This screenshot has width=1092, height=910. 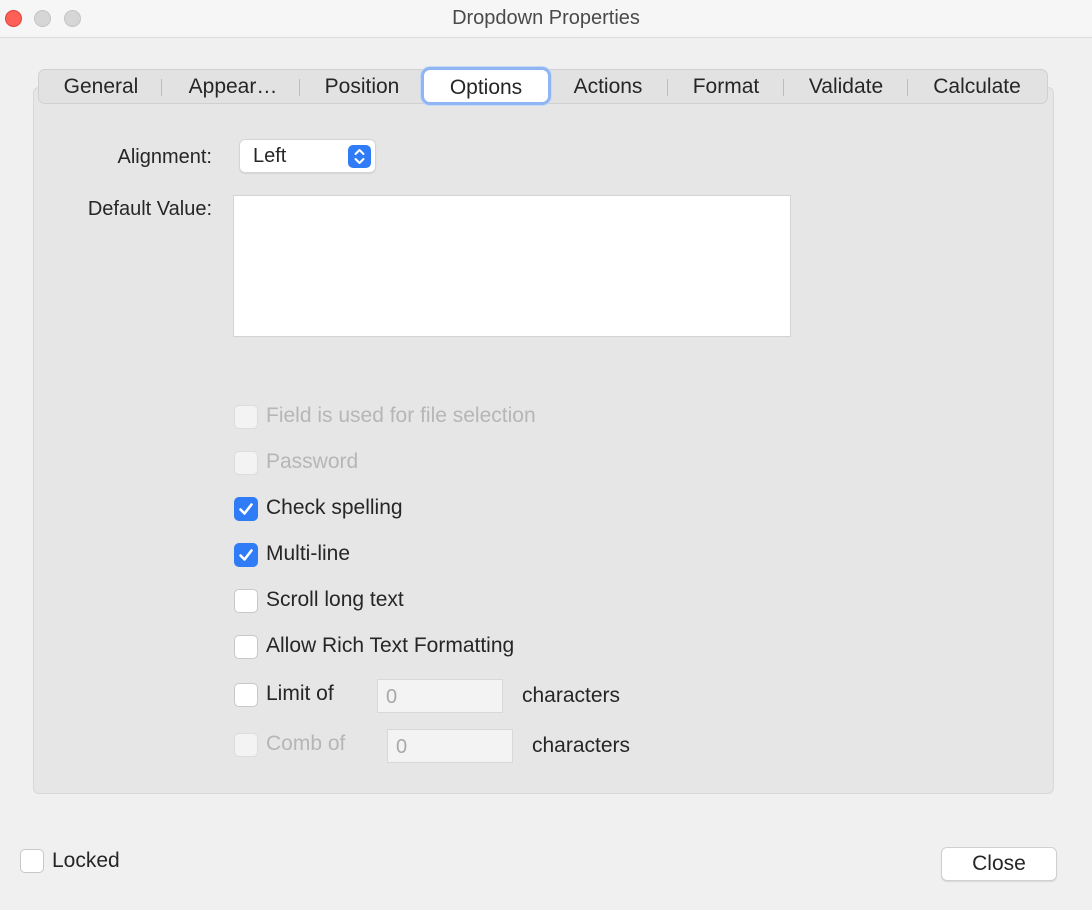 What do you see at coordinates (999, 864) in the screenshot?
I see `close-button: Close` at bounding box center [999, 864].